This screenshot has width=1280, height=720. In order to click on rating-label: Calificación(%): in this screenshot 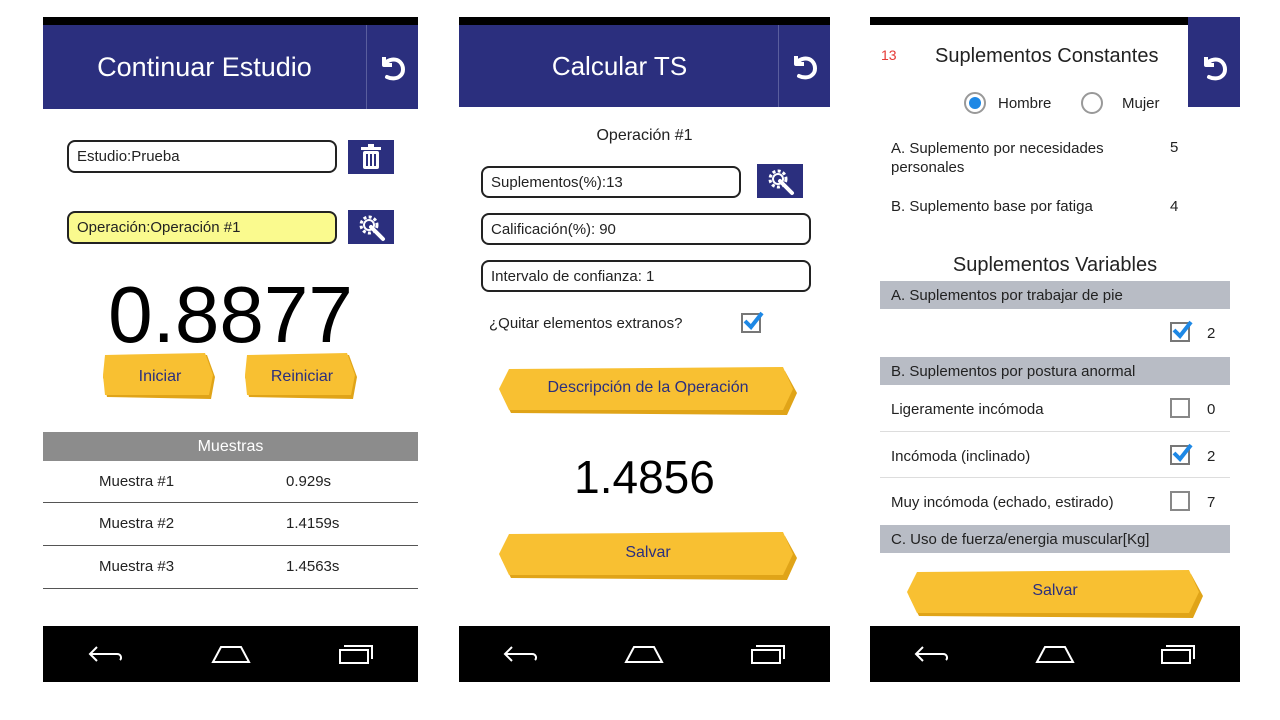, I will do `click(543, 229)`.